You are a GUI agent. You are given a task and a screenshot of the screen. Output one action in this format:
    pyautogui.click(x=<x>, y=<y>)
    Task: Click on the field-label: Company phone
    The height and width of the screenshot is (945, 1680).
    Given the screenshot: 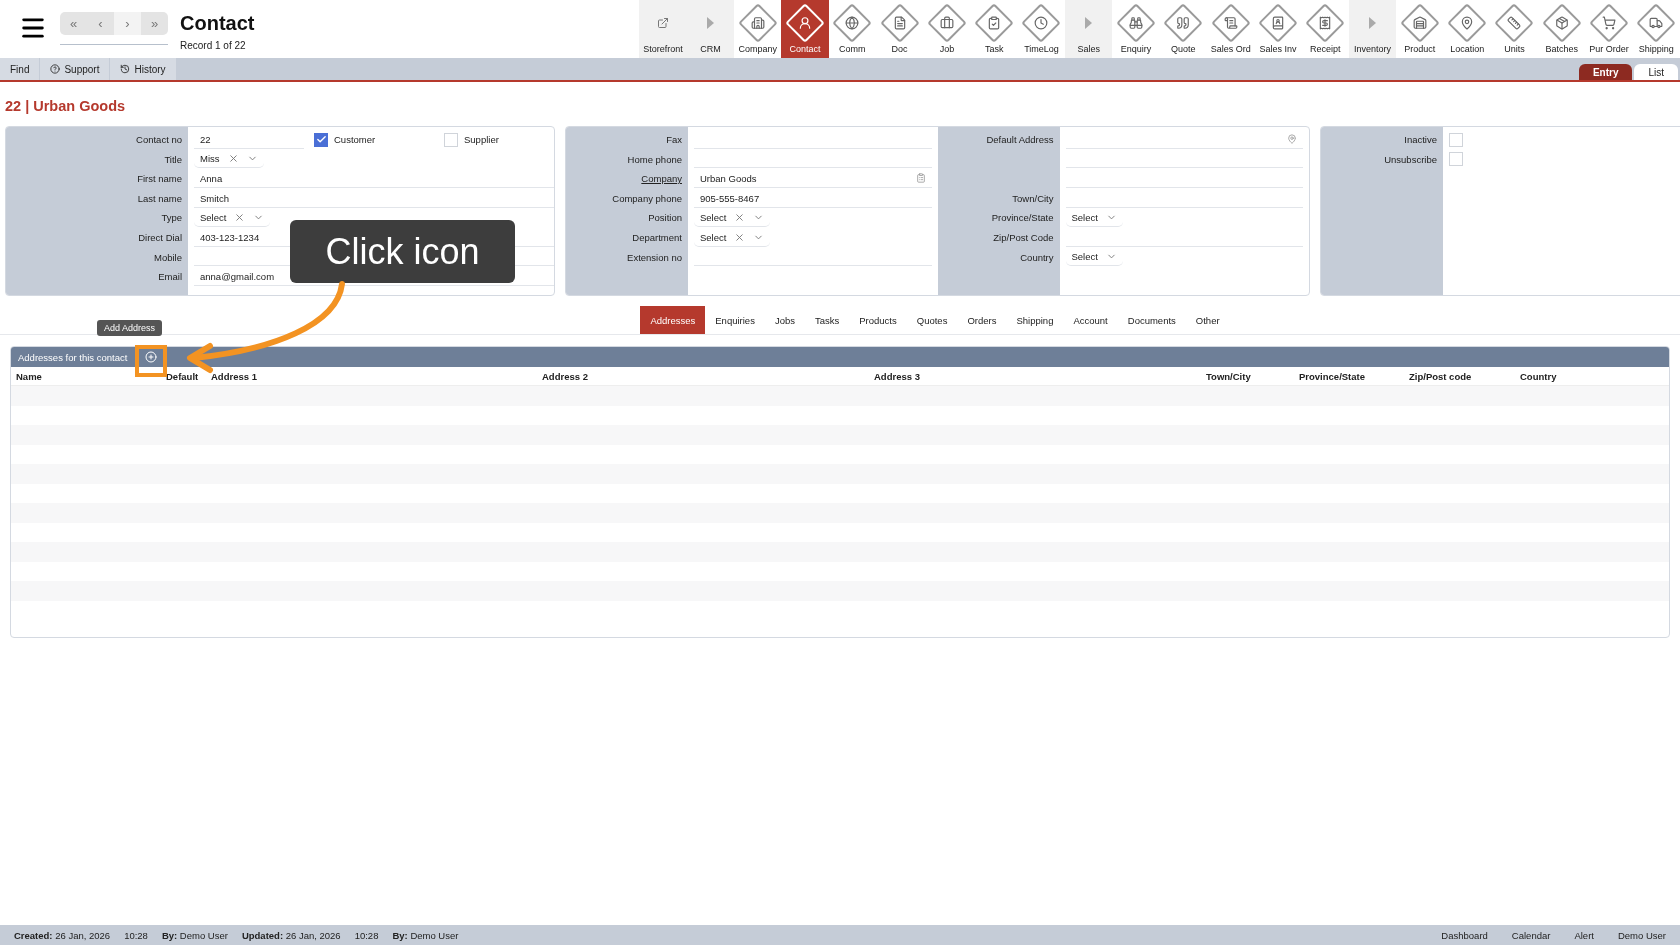 What is the action you would take?
    pyautogui.click(x=647, y=198)
    